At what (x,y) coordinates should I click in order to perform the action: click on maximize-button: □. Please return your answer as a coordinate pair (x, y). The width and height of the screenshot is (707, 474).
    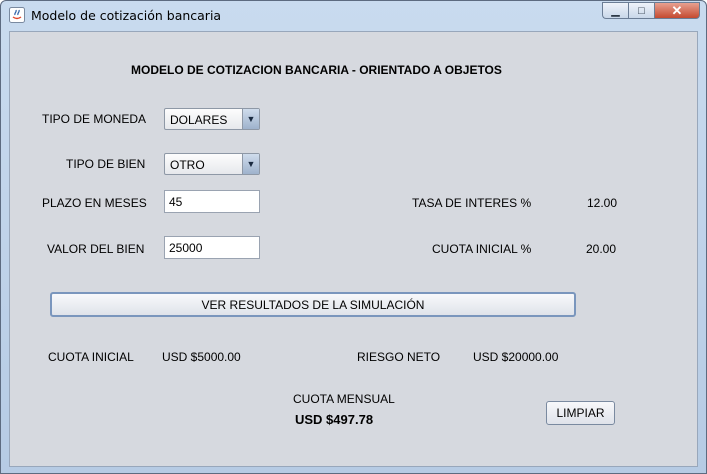
    Looking at the image, I should click on (641, 10).